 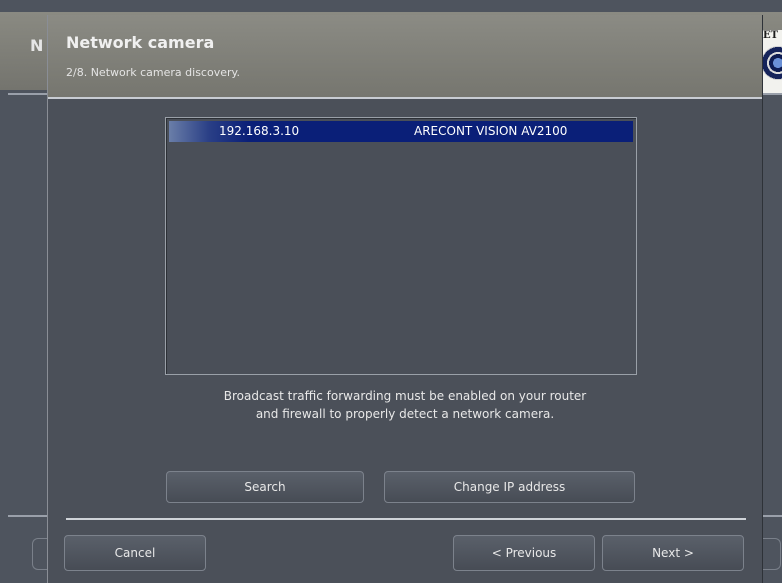 What do you see at coordinates (673, 553) in the screenshot?
I see `next-button: Next >` at bounding box center [673, 553].